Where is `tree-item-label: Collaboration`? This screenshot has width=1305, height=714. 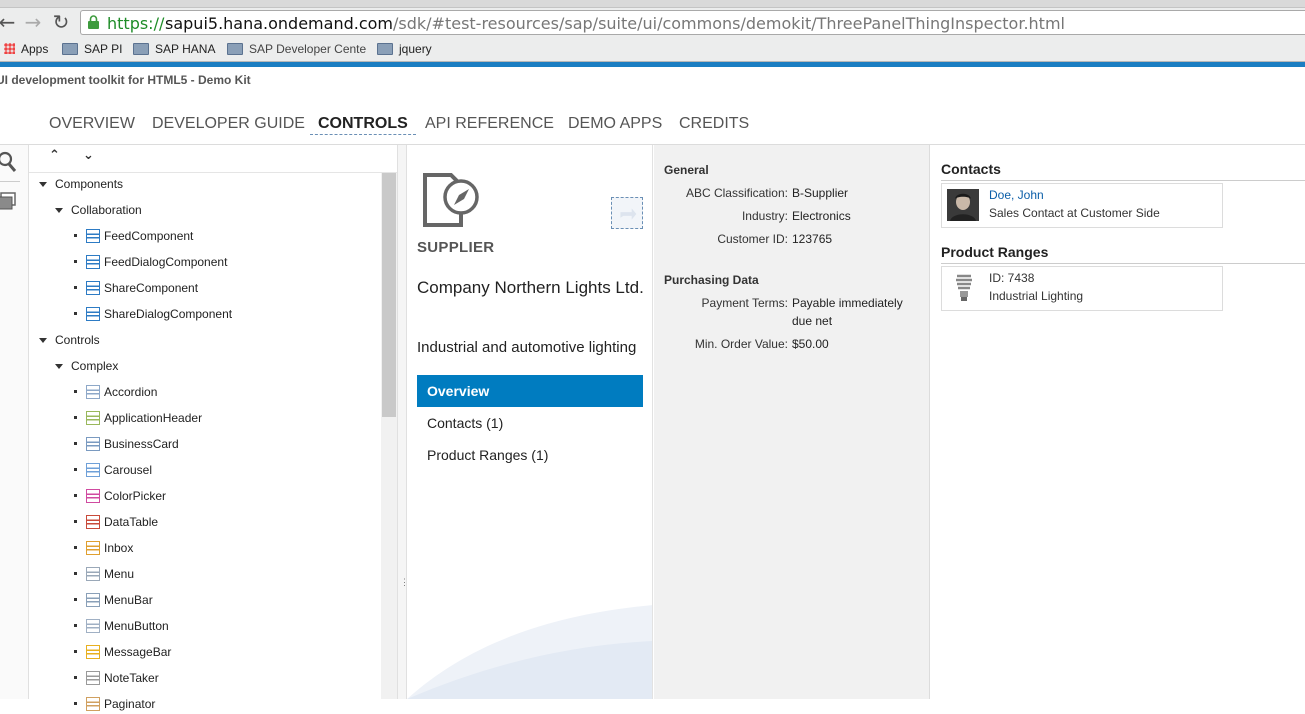
tree-item-label: Collaboration is located at coordinates (106, 210).